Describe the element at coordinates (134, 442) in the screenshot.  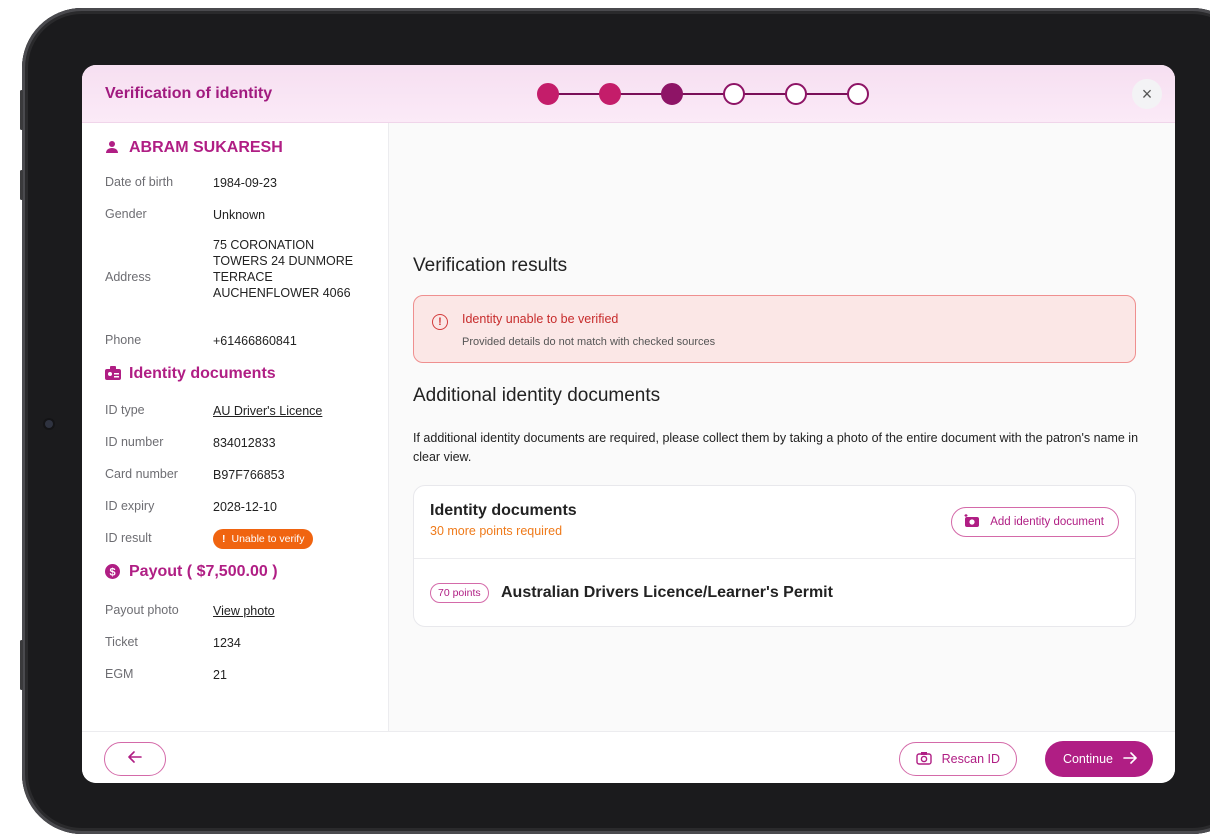
I see `field-label: ID number` at that location.